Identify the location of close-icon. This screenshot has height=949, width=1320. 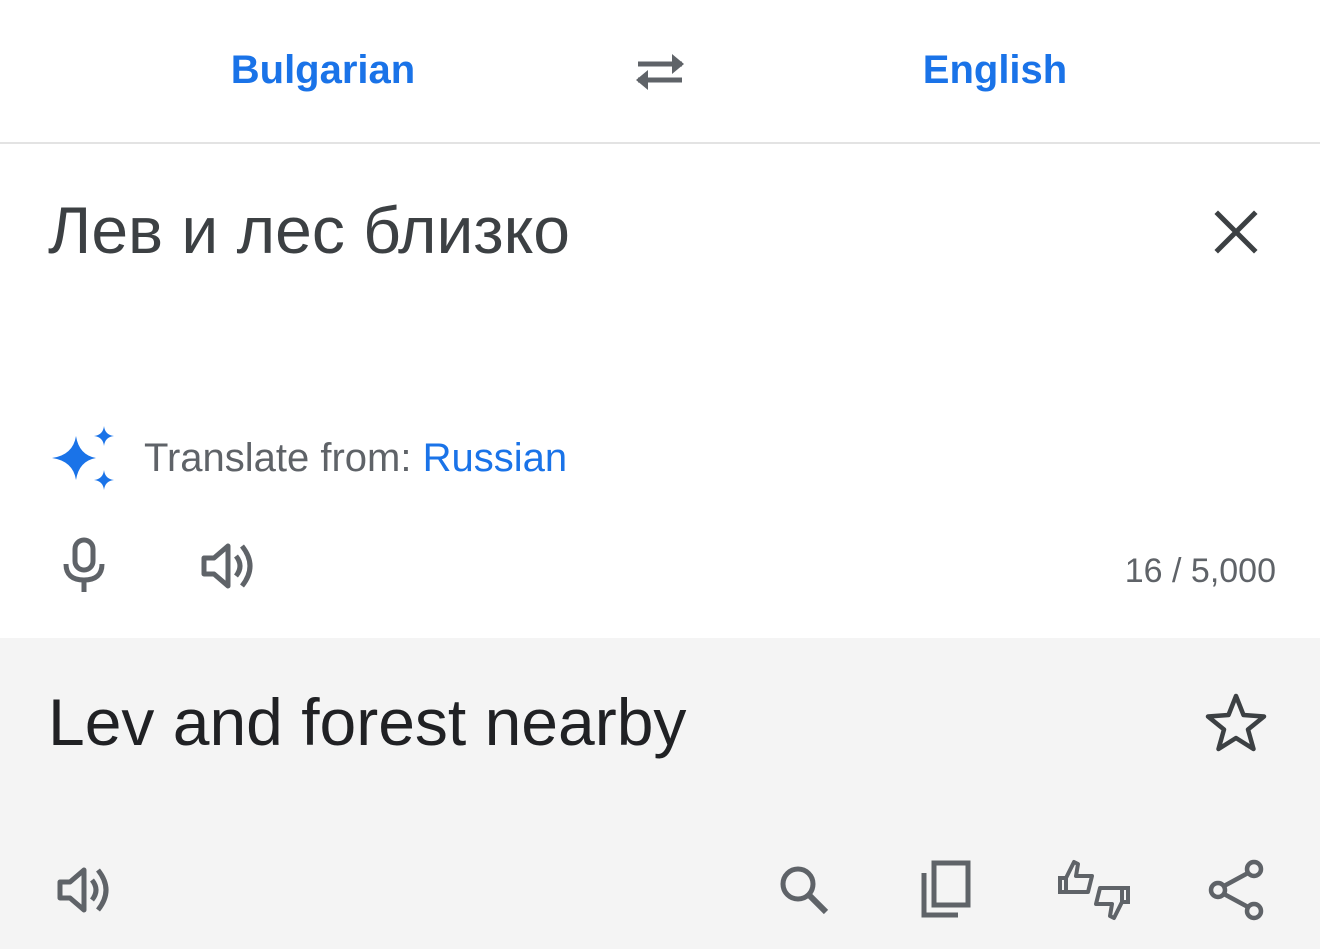
(1236, 232).